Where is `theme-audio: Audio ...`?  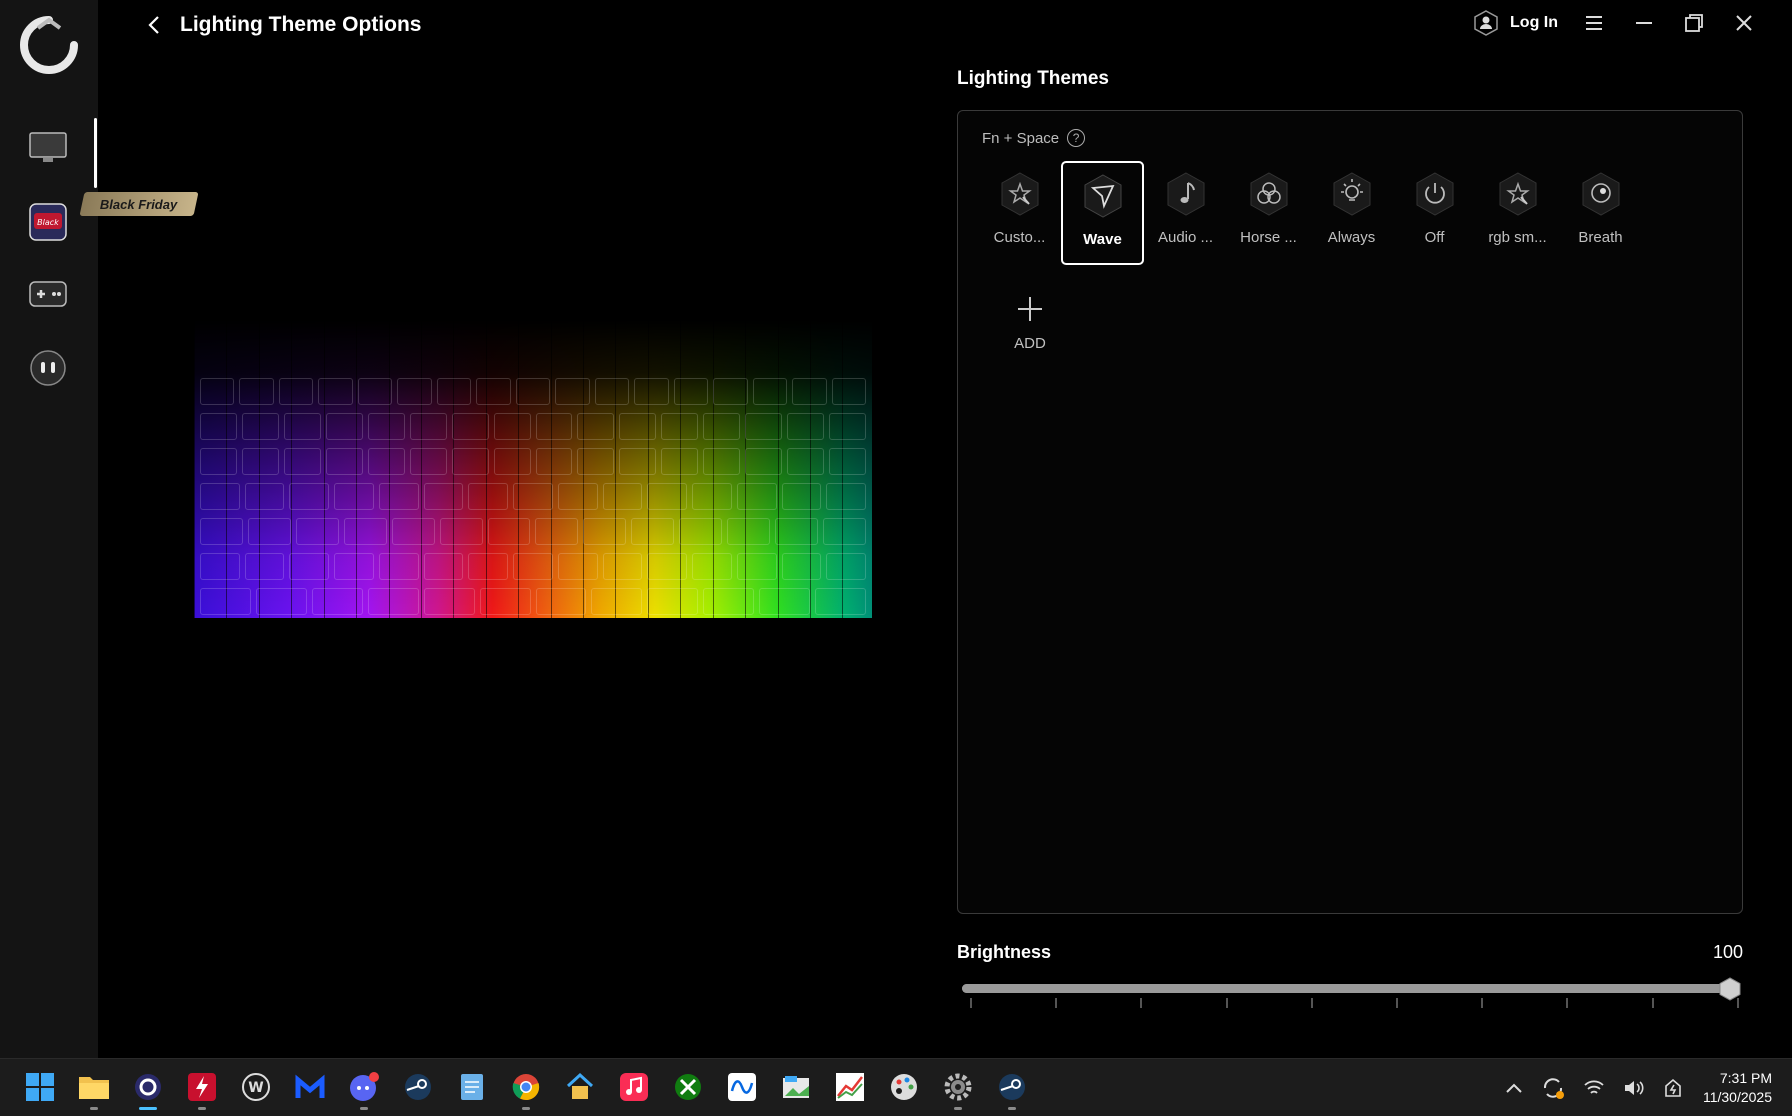
theme-audio: Audio ... is located at coordinates (1185, 213).